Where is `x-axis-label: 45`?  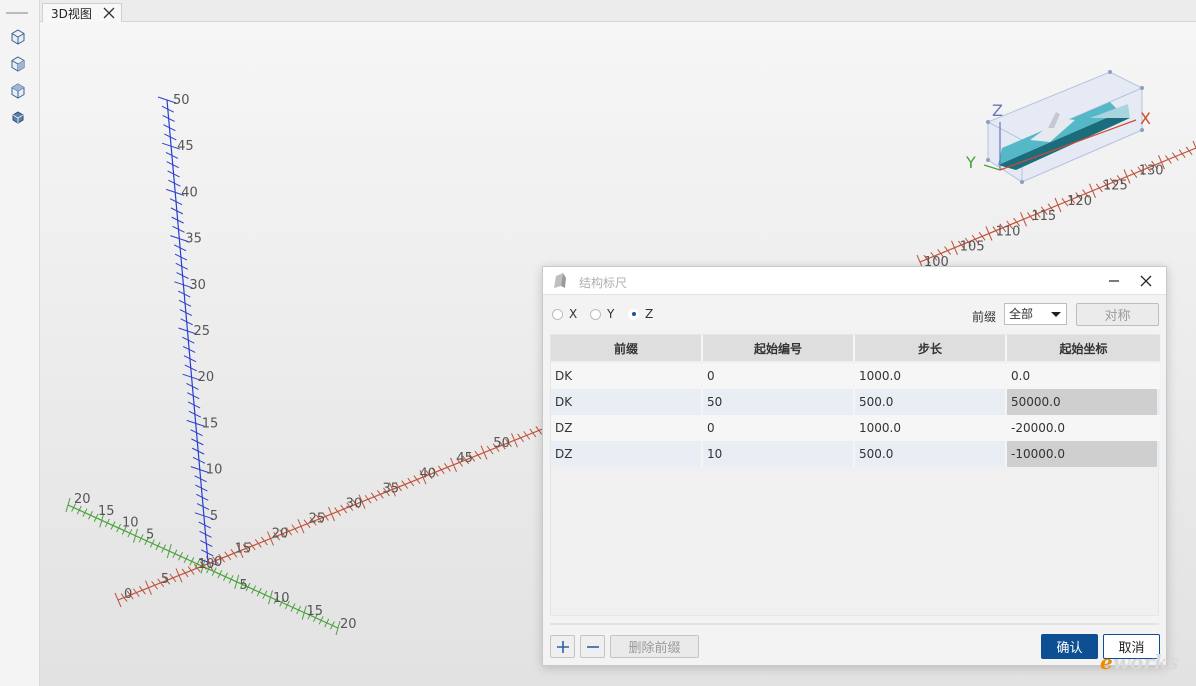 x-axis-label: 45 is located at coordinates (464, 458).